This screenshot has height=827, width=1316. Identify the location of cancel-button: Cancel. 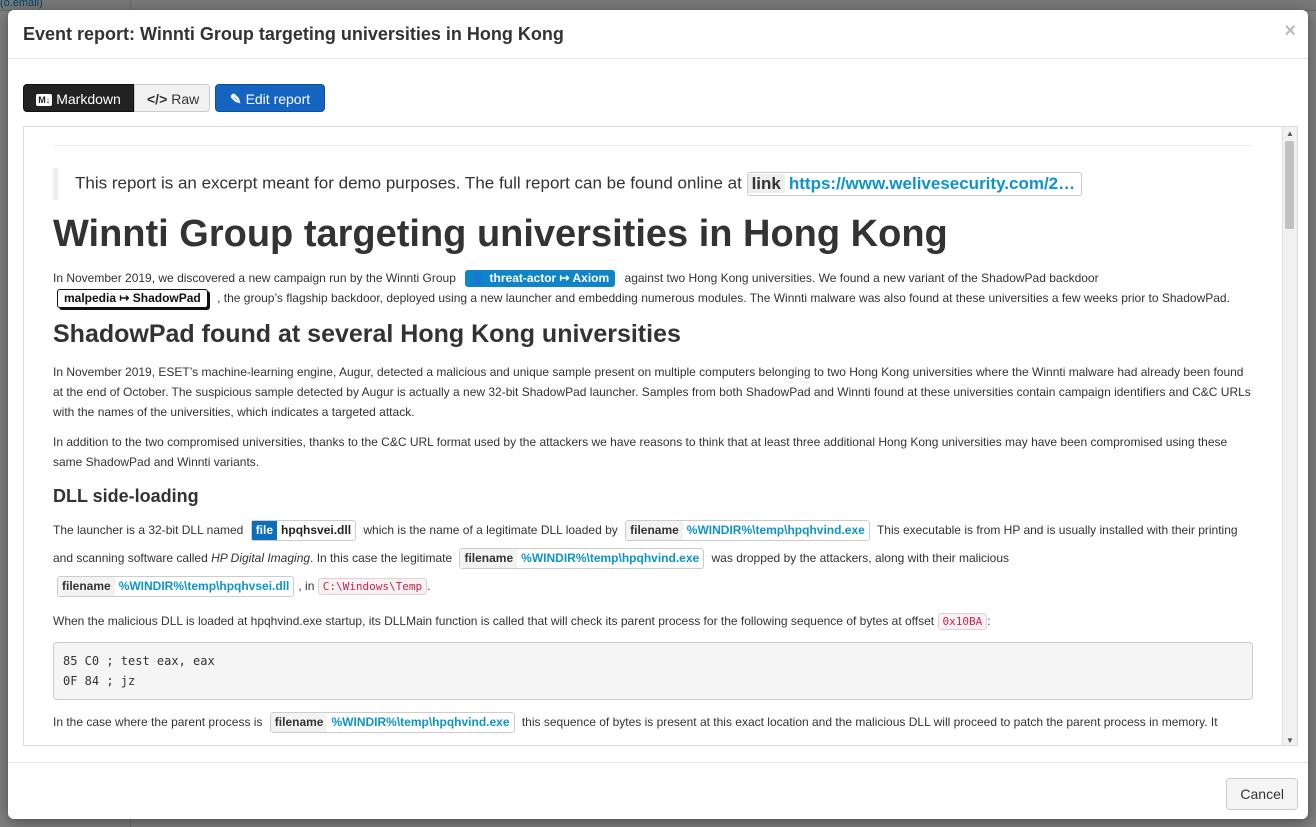
(1262, 794).